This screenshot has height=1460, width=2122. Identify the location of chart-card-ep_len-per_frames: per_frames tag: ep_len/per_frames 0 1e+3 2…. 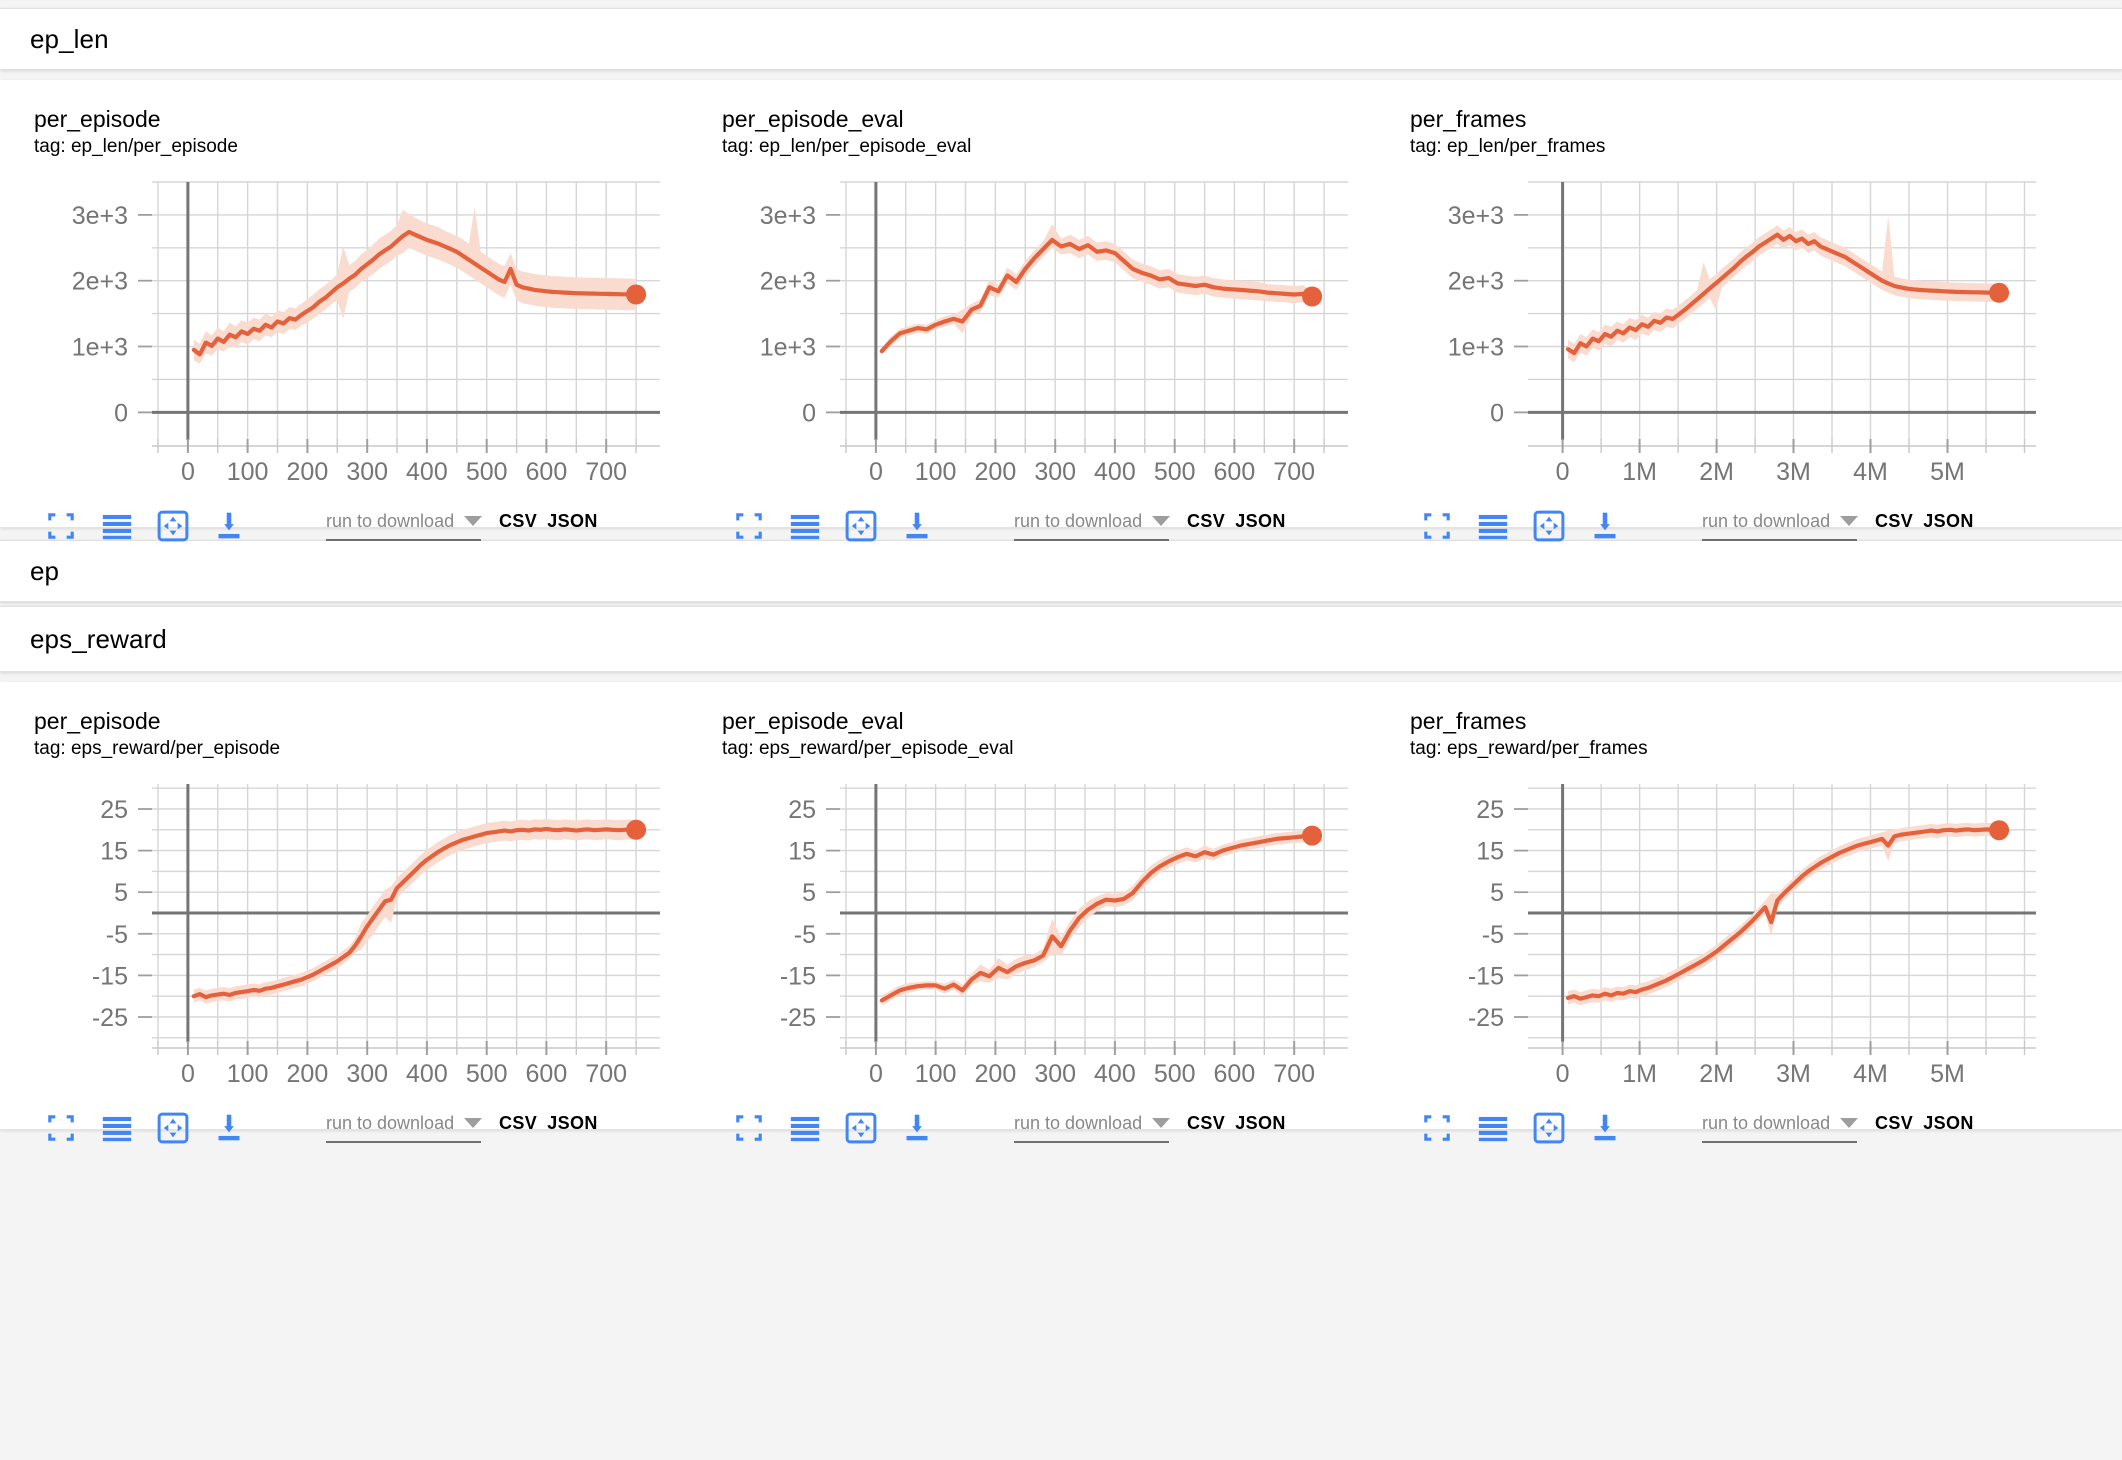
(1720, 311).